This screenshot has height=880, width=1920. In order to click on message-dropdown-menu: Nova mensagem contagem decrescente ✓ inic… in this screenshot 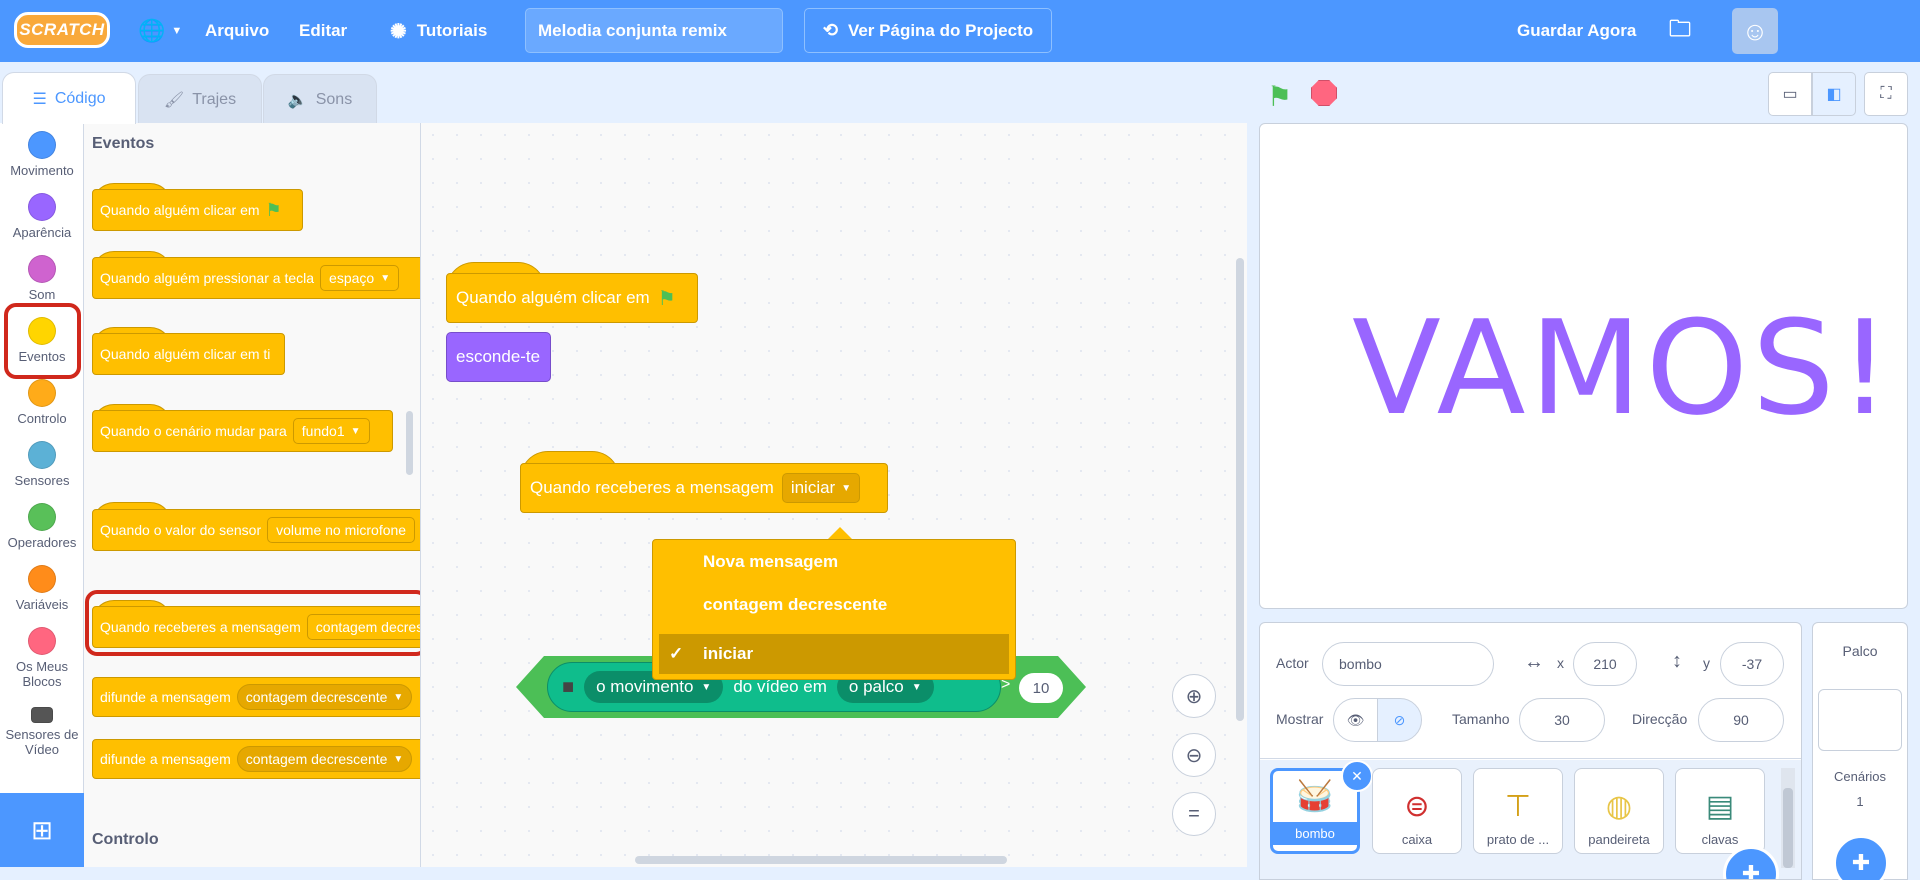, I will do `click(834, 609)`.